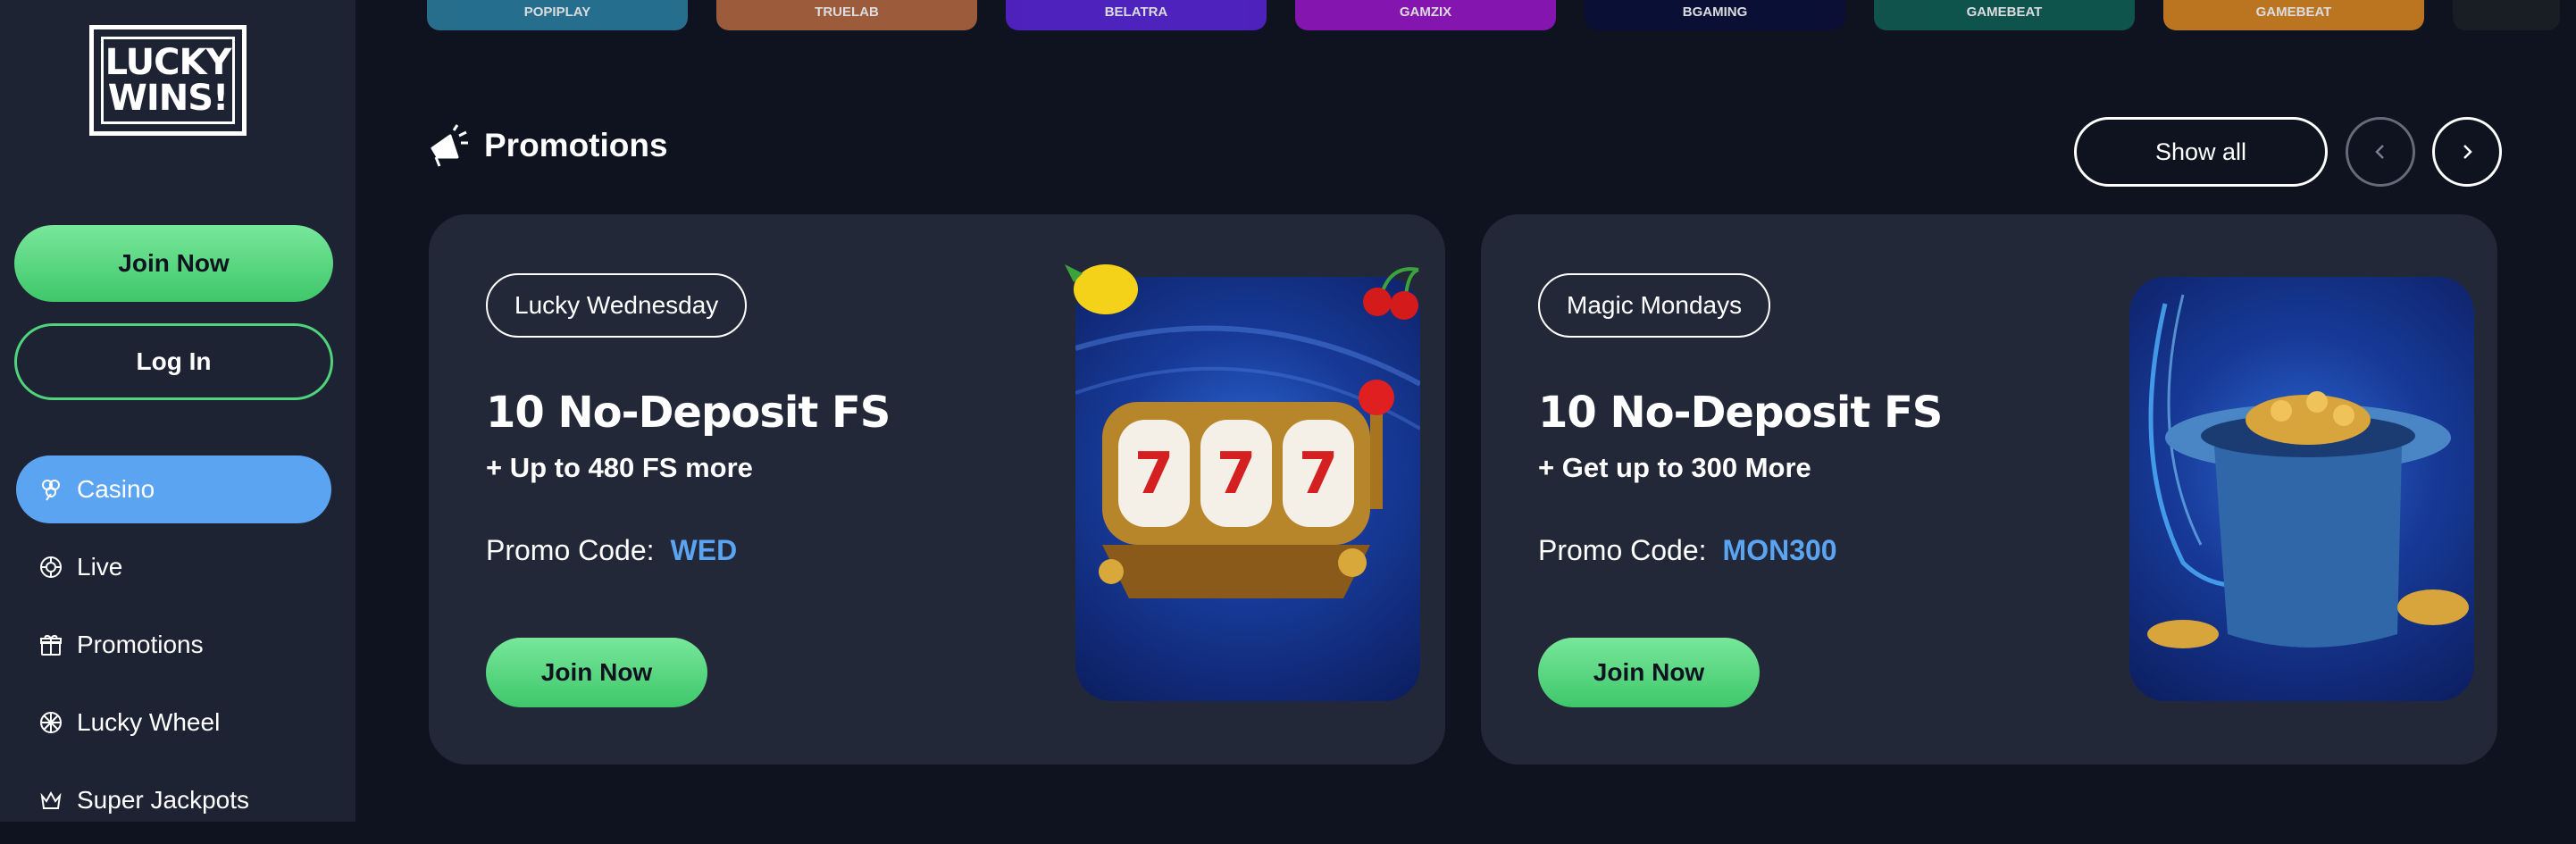  Describe the element at coordinates (51, 722) in the screenshot. I see `wheel-icon` at that location.